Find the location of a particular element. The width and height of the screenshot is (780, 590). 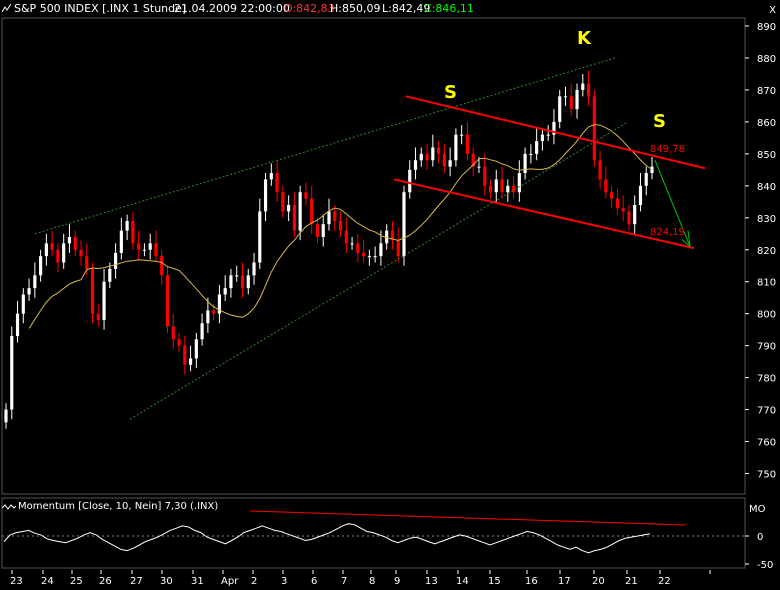

chart-type-icon is located at coordinates (6, 8).